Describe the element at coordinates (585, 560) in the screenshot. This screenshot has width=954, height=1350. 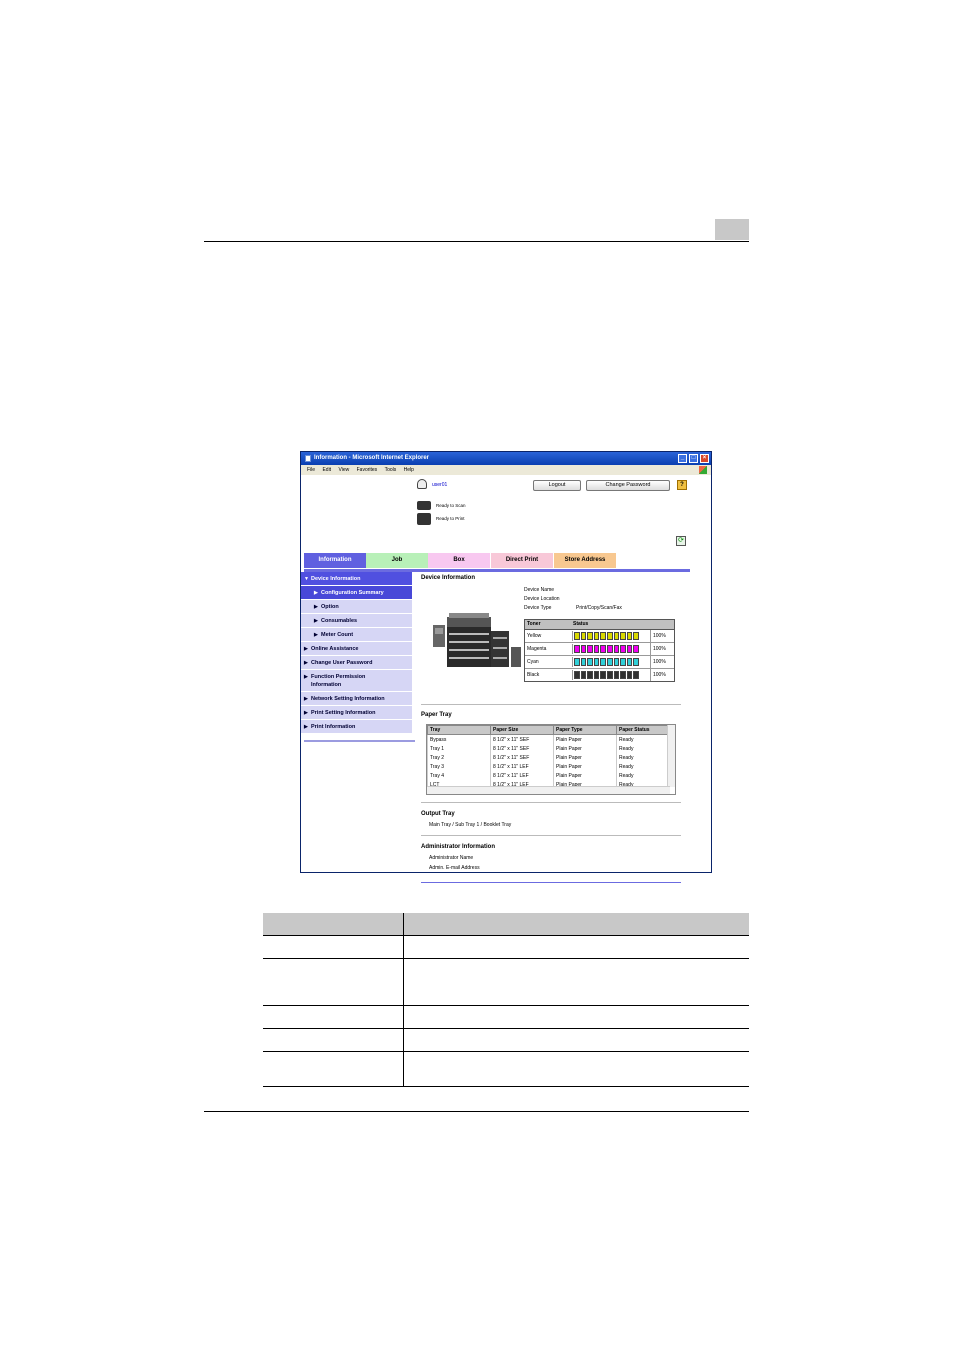
I see `tab-store-address: Store Address` at that location.